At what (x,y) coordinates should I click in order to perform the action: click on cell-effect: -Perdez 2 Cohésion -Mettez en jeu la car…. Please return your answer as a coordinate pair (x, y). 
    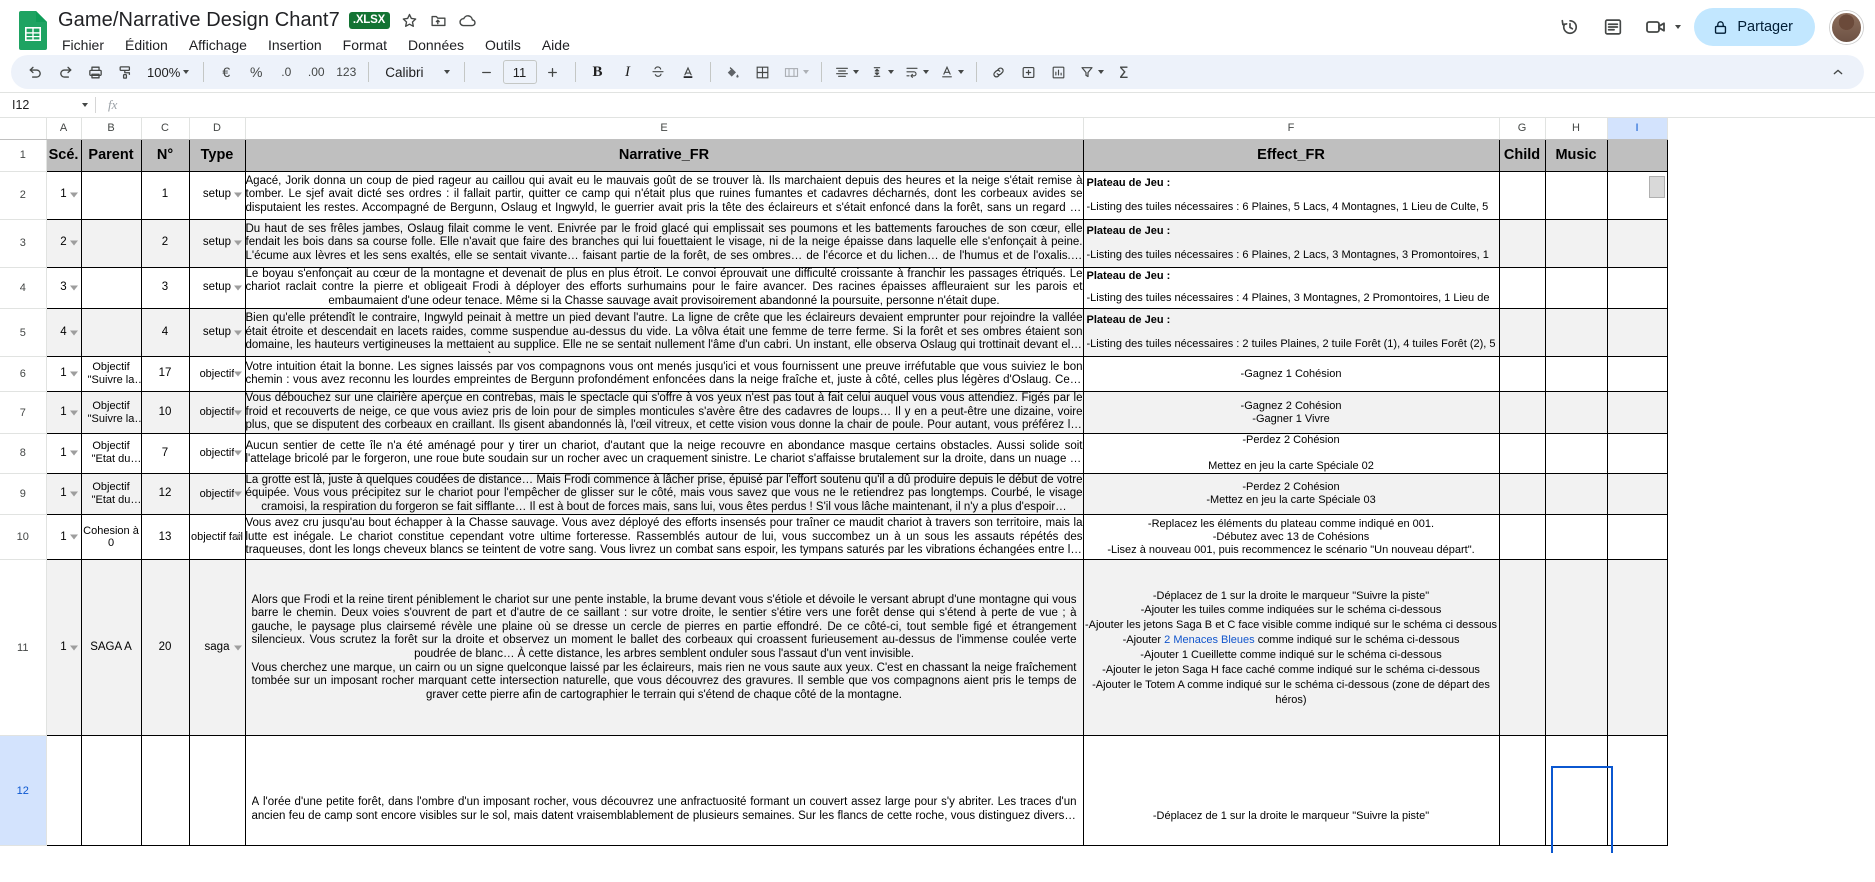
    Looking at the image, I should click on (1291, 494).